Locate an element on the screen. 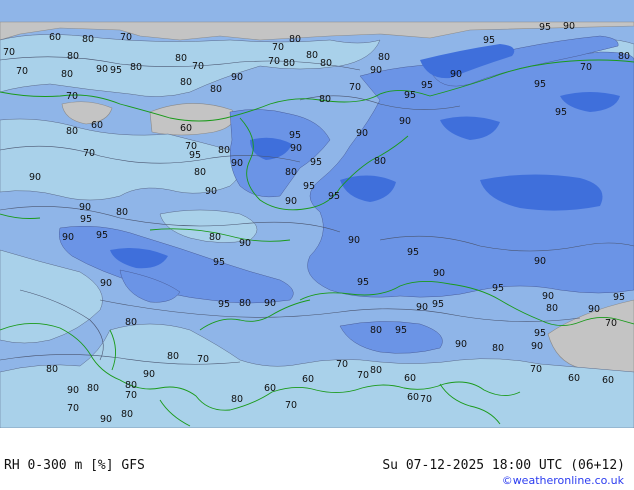 This screenshot has height=490, width=634. valid-time: Su 07-12-2025 18:00 UTC (06+12) is located at coordinates (503, 465).